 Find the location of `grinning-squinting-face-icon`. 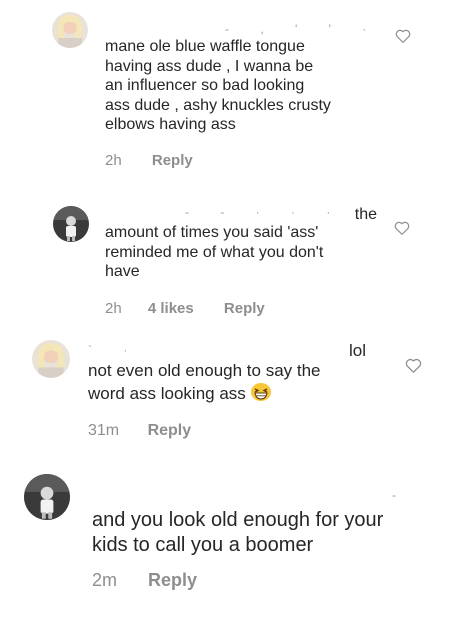

grinning-squinting-face-icon is located at coordinates (261, 395).